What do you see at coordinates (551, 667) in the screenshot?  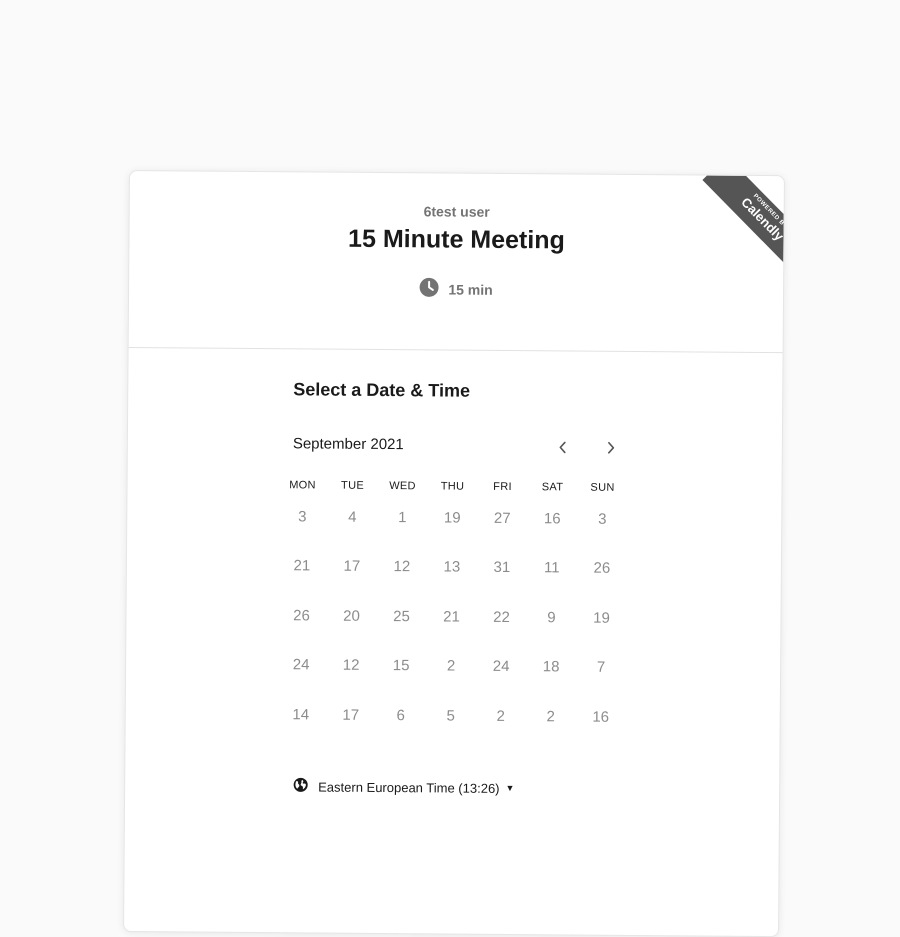 I see `calendar-date: 18` at bounding box center [551, 667].